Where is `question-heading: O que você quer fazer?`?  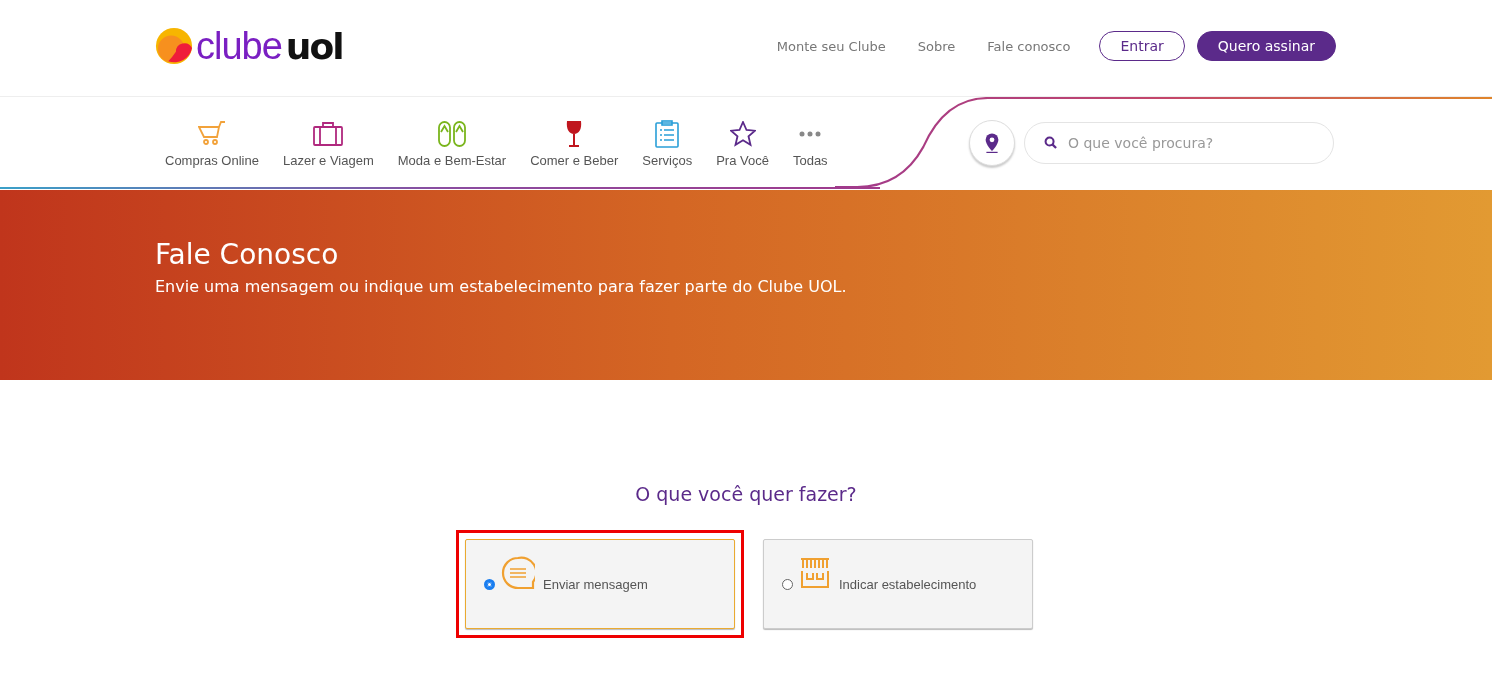
question-heading: O que você quer fazer? is located at coordinates (746, 494).